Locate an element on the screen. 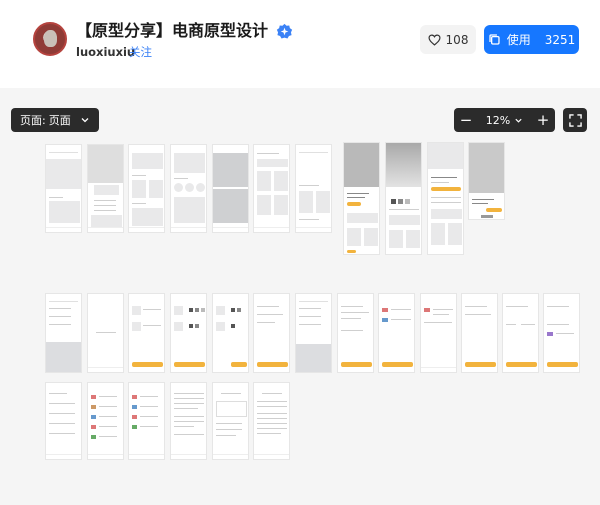  copy-icon is located at coordinates (494, 39).